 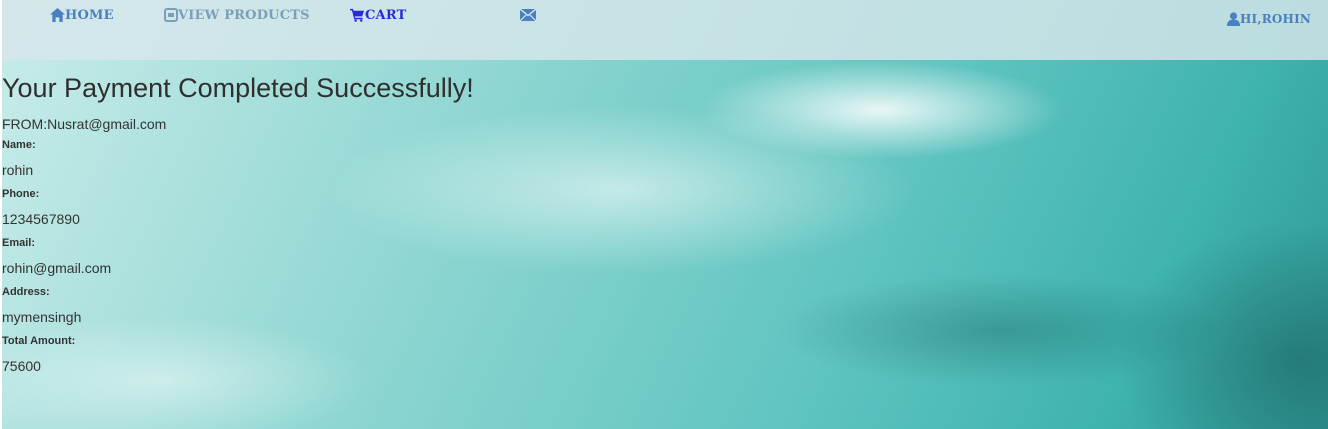 What do you see at coordinates (452, 208) in the screenshot?
I see `detail-phone: Phone: 1234567890` at bounding box center [452, 208].